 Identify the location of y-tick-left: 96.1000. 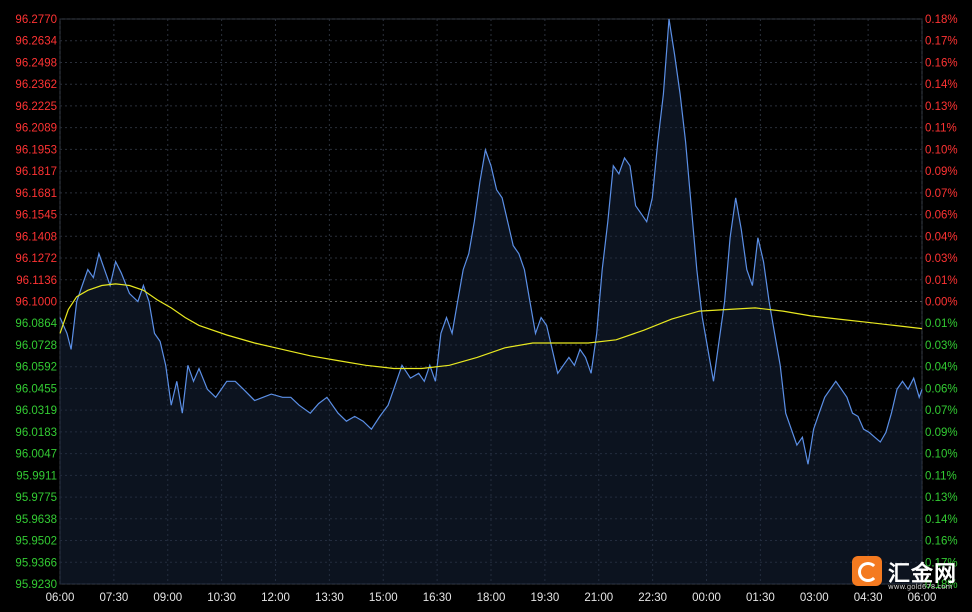
(36, 303).